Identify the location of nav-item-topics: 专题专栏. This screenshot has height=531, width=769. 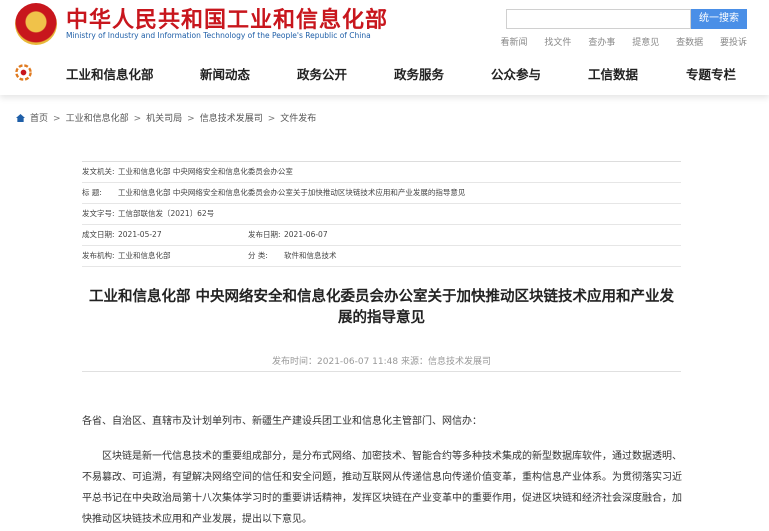
(711, 73).